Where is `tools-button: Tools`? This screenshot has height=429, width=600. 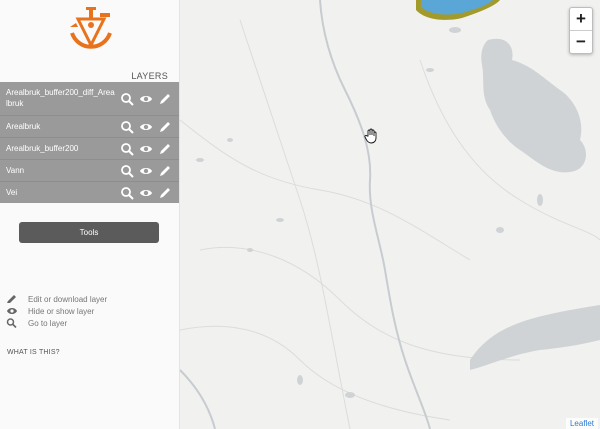
tools-button: Tools is located at coordinates (89, 232).